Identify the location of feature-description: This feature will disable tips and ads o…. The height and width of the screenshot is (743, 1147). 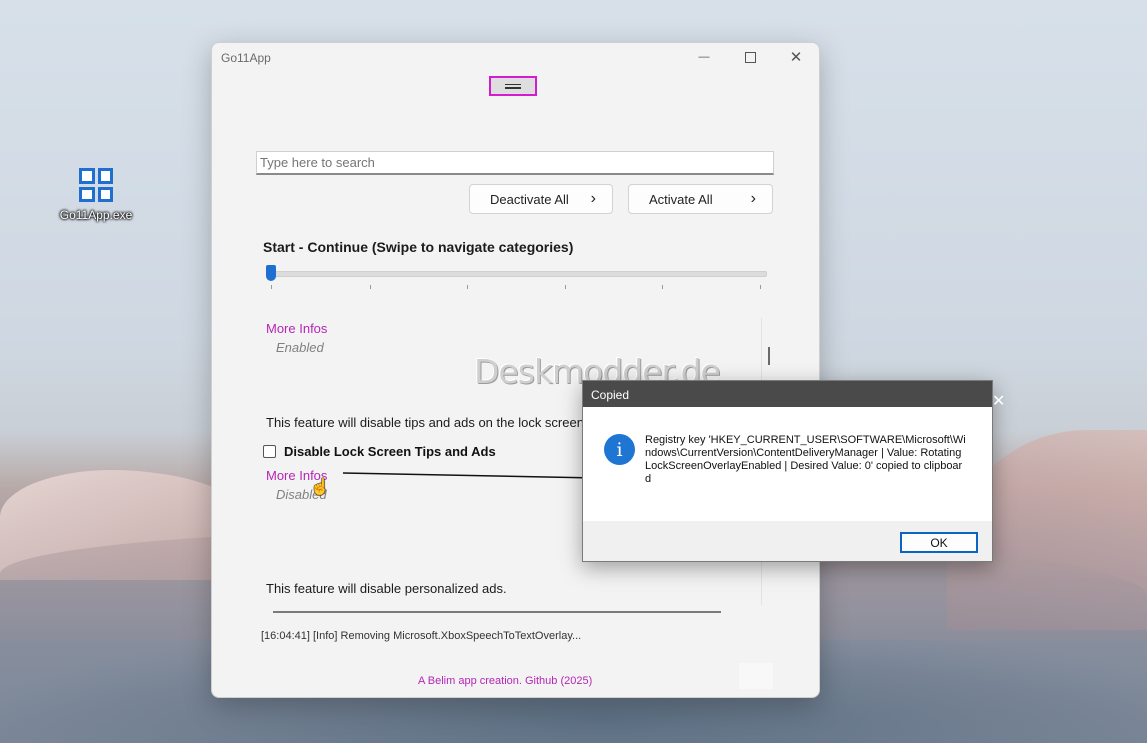
(427, 422).